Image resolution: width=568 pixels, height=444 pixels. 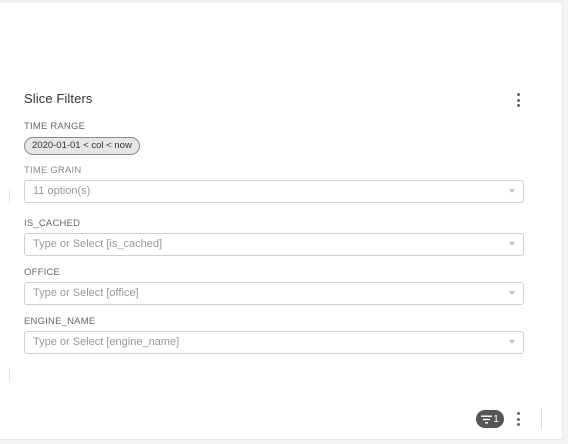 I want to click on footer-menu-icon, so click(x=518, y=419).